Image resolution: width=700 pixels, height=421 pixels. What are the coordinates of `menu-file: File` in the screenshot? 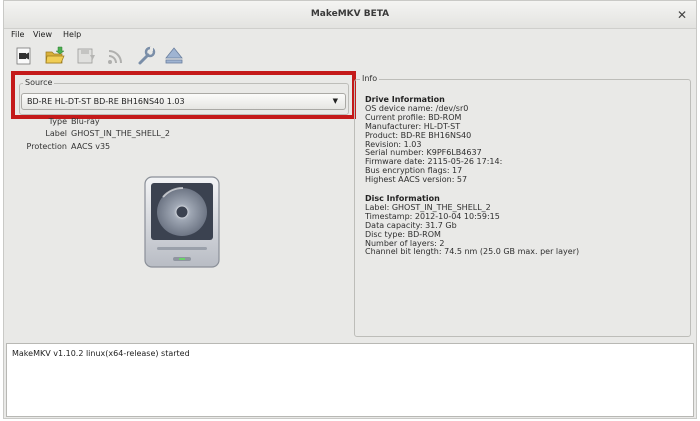 It's located at (17, 34).